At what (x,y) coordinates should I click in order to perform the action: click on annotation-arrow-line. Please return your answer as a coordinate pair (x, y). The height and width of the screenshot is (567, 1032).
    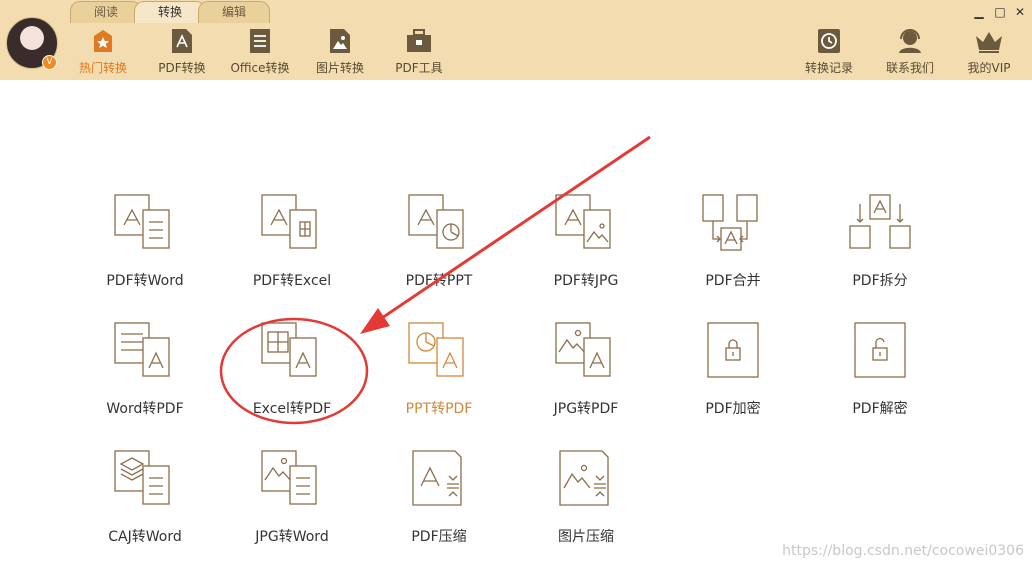
    Looking at the image, I should click on (513, 229).